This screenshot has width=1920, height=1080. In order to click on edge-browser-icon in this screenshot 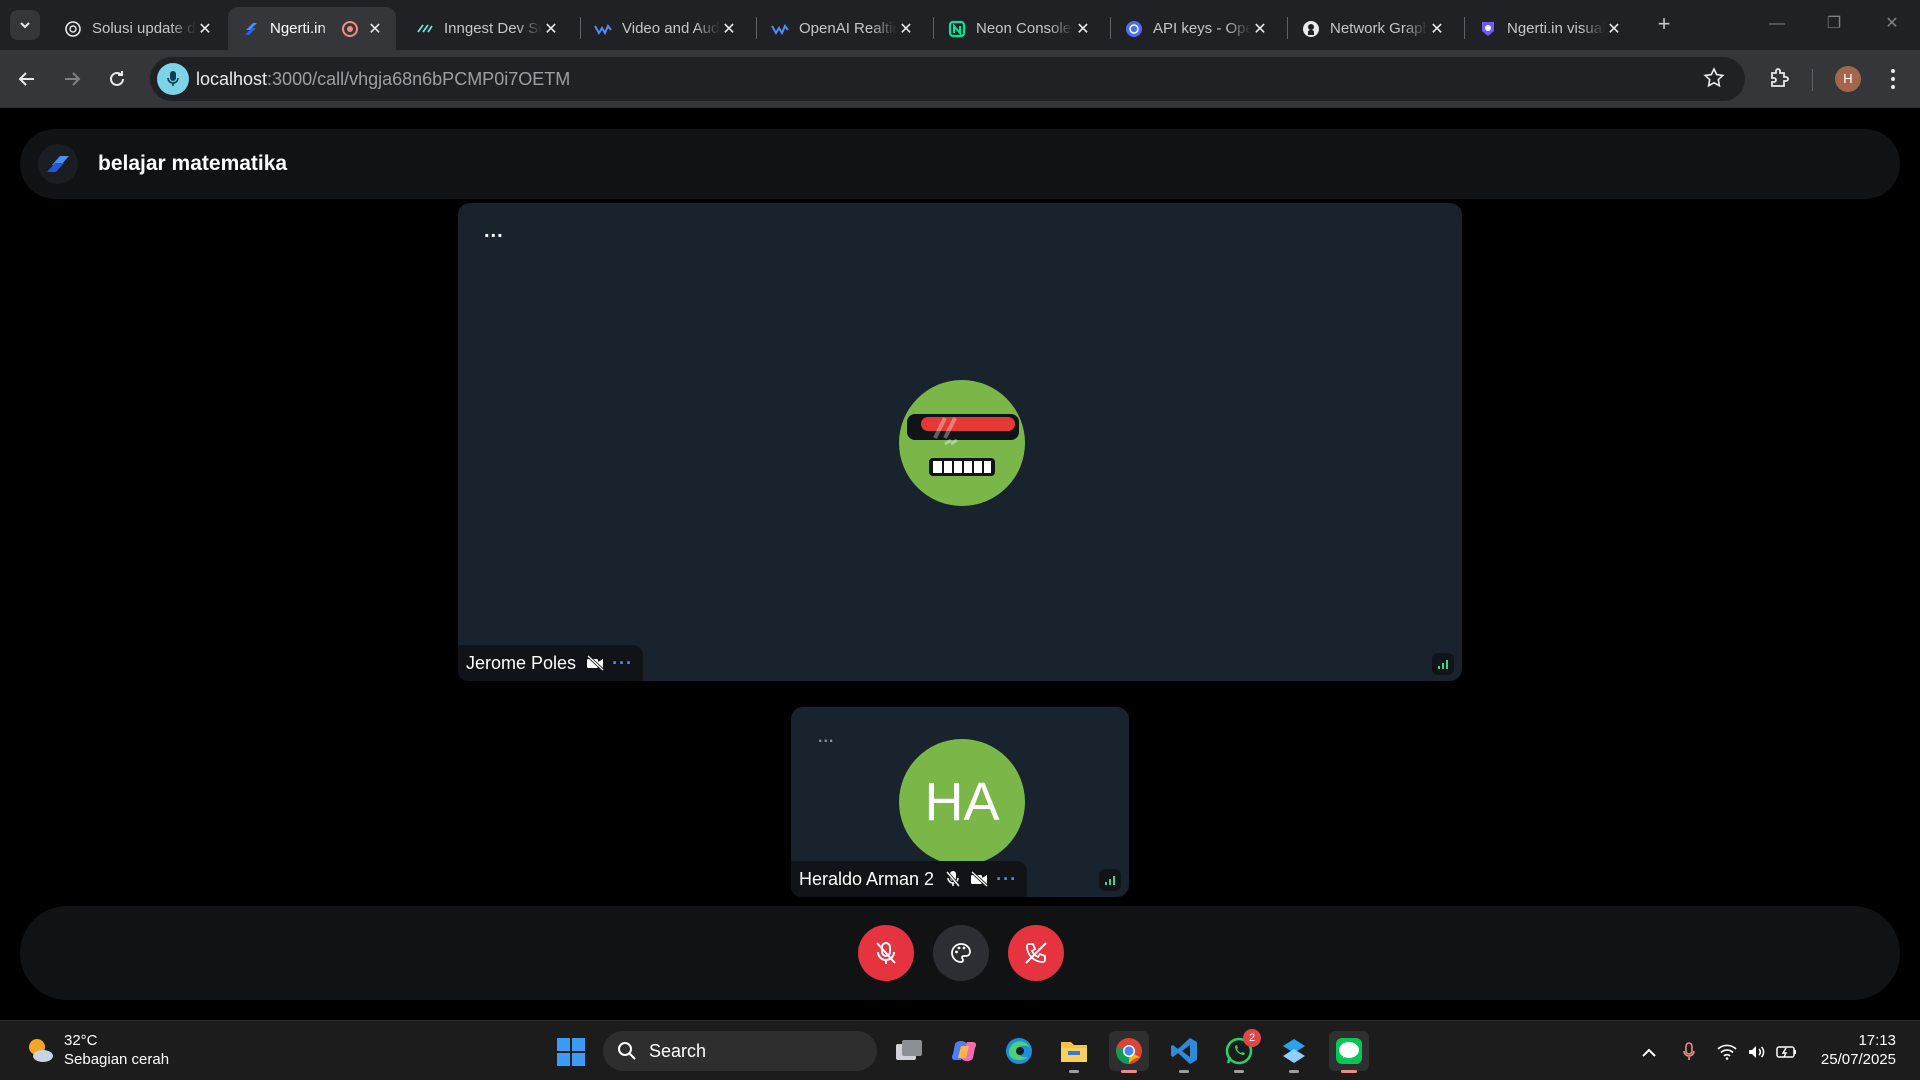, I will do `click(1019, 1051)`.